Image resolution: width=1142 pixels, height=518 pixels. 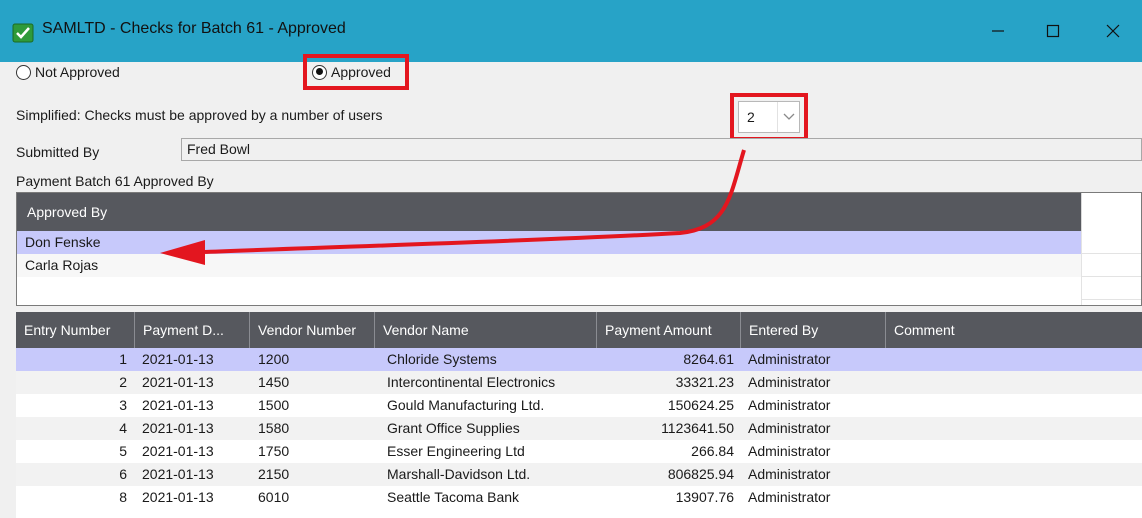 I want to click on approved-highlight-box, so click(x=356, y=72).